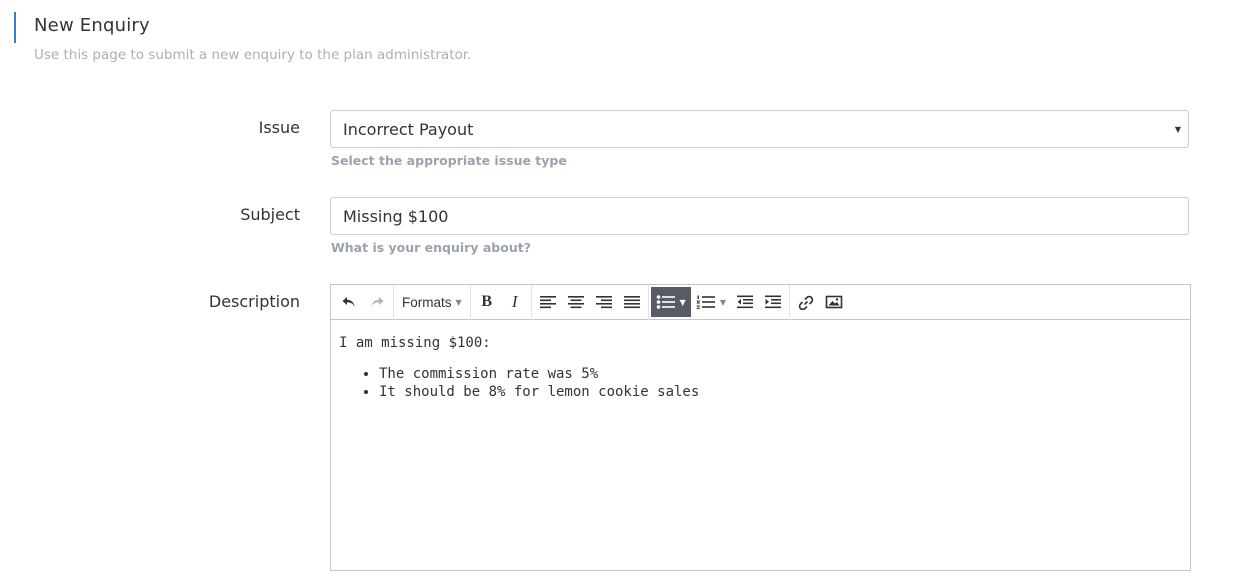  I want to click on indent-icon, so click(772, 302).